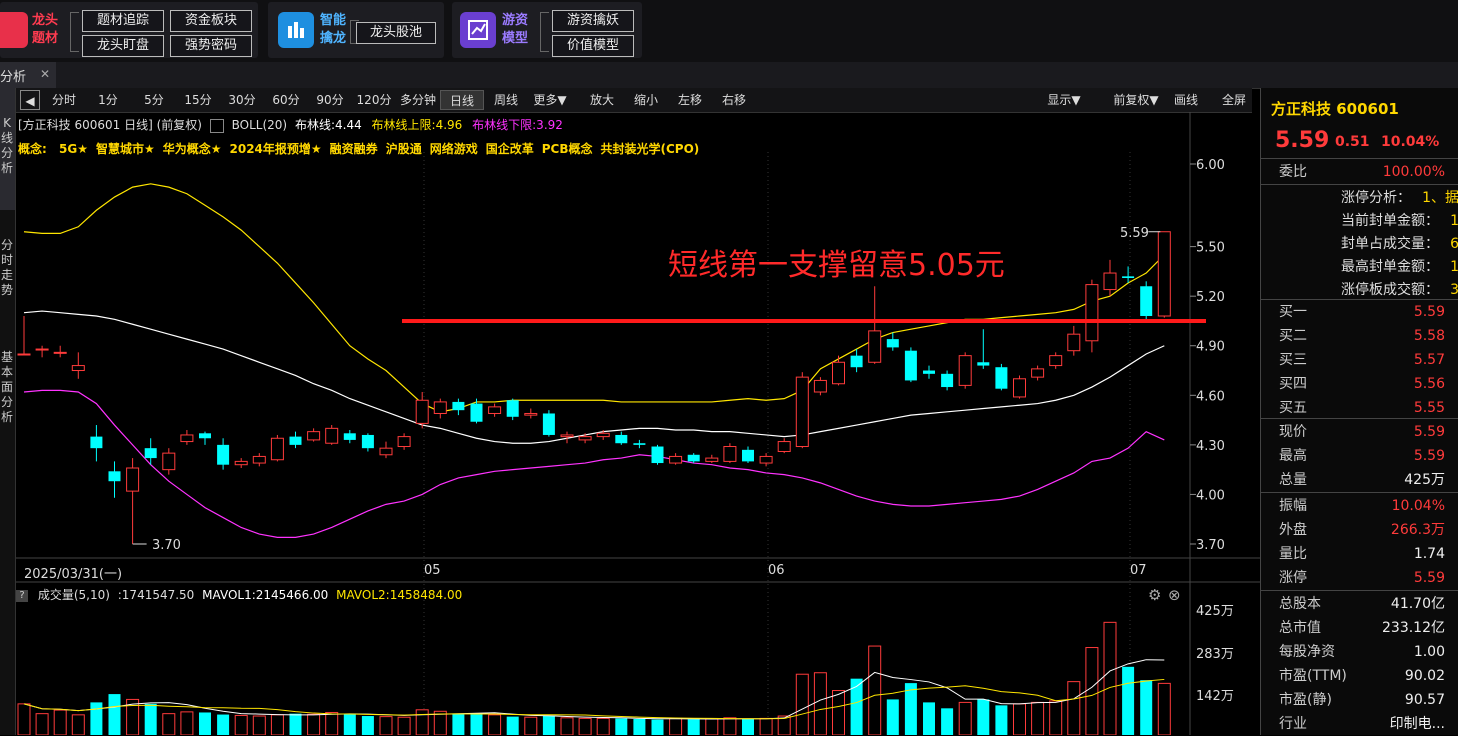 This screenshot has height=736, width=1458. I want to click on vol-axis-label-3: 142万, so click(1215, 696).